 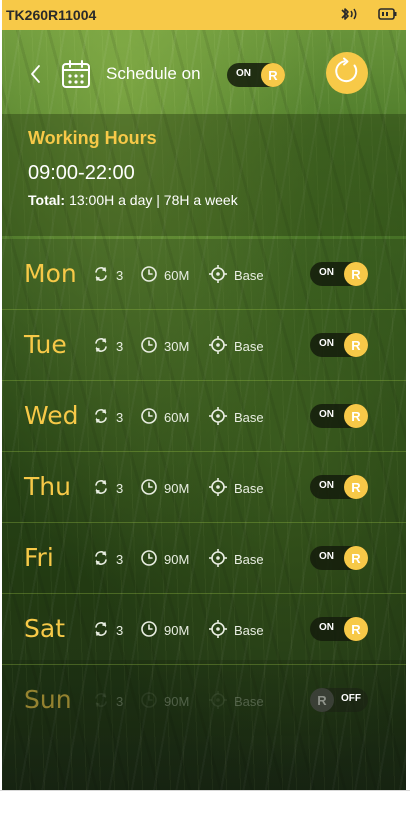 What do you see at coordinates (35, 78) in the screenshot?
I see `chevron-left-icon` at bounding box center [35, 78].